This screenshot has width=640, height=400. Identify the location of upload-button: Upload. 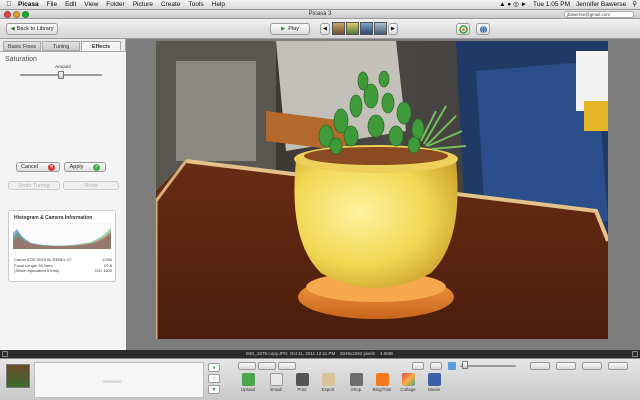
(248, 382).